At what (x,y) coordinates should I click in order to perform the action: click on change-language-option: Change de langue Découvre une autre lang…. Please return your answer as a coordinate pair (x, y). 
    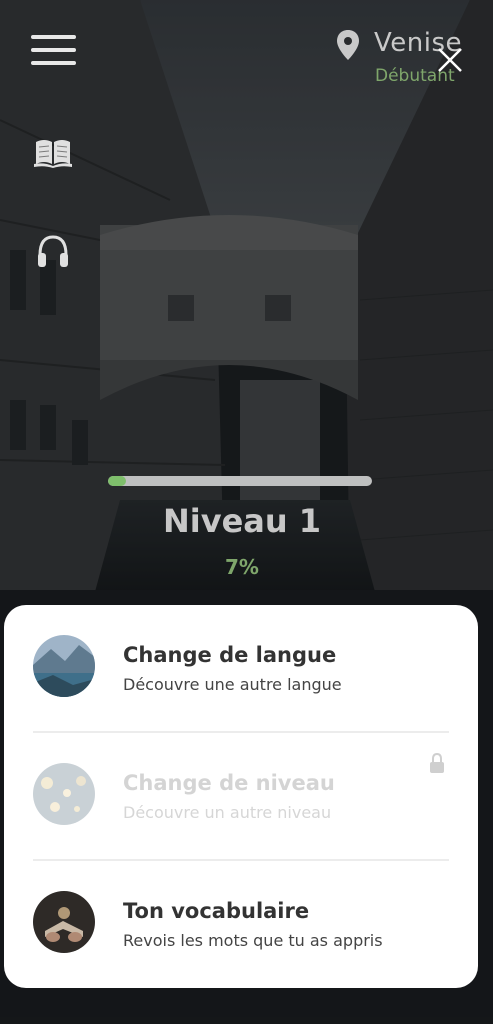
    Looking at the image, I should click on (241, 668).